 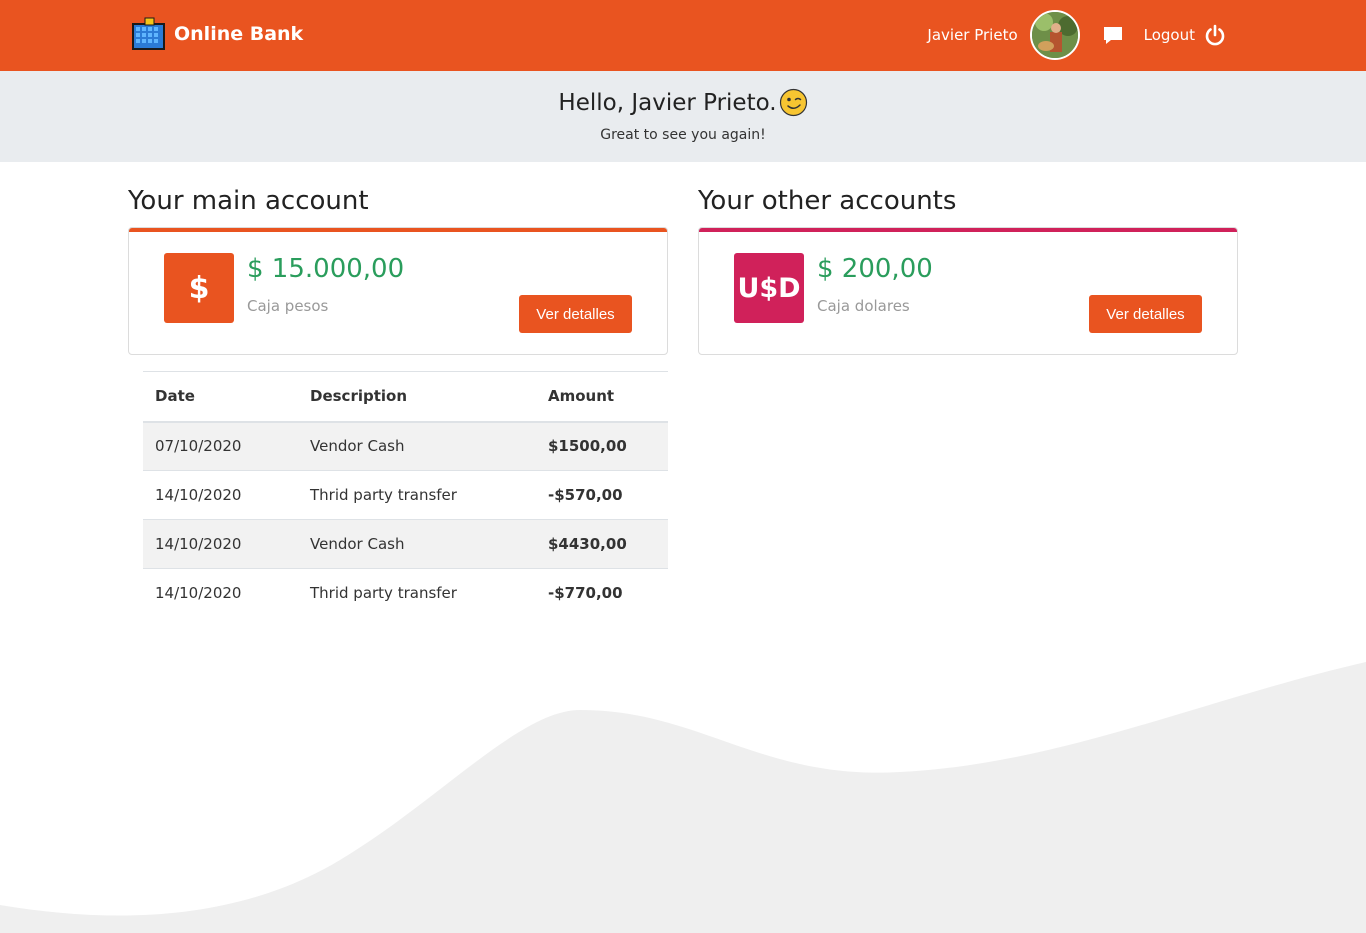 What do you see at coordinates (968, 291) in the screenshot?
I see `other-account-card: U$D $ 200,00 Caja dolares Ver detalles` at bounding box center [968, 291].